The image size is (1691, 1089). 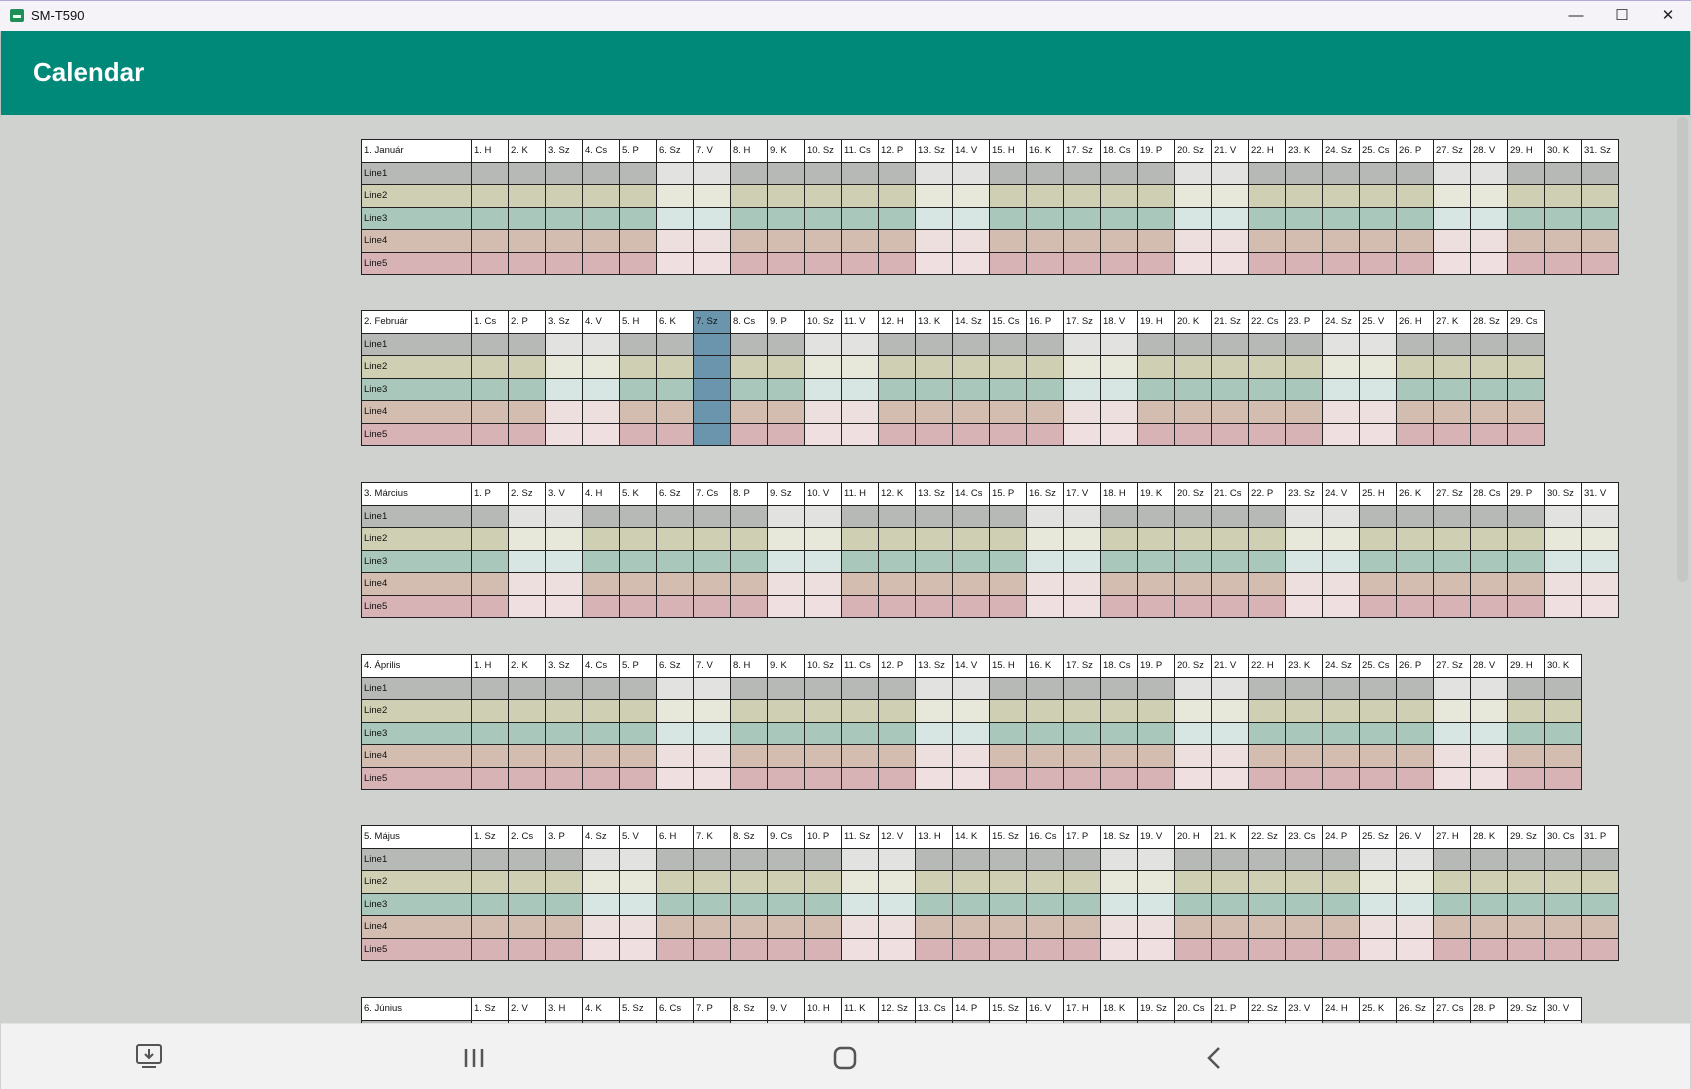 I want to click on day-header: 28. P, so click(x=1489, y=1009).